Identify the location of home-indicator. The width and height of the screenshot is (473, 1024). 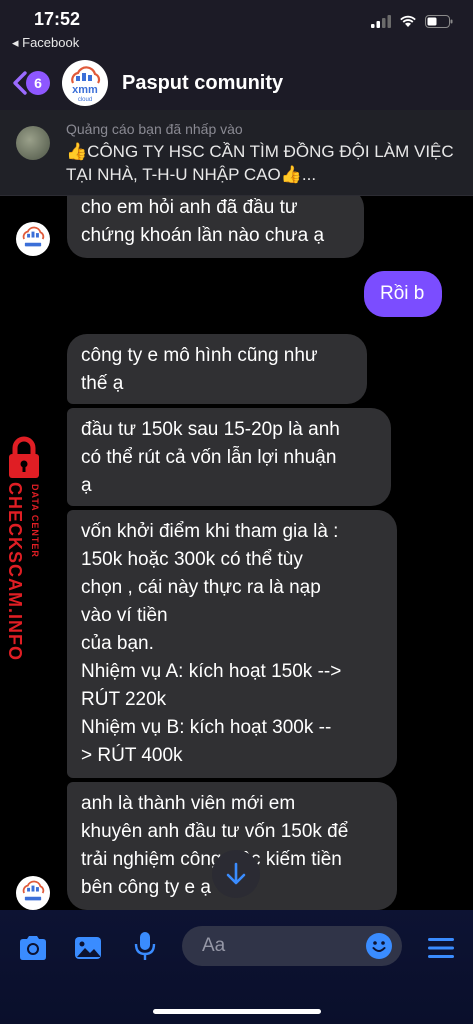
(237, 1011).